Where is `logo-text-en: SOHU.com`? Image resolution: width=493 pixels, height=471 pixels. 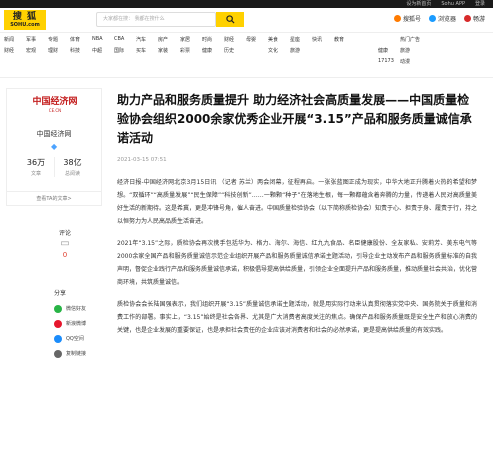 logo-text-en: SOHU.com is located at coordinates (25, 25).